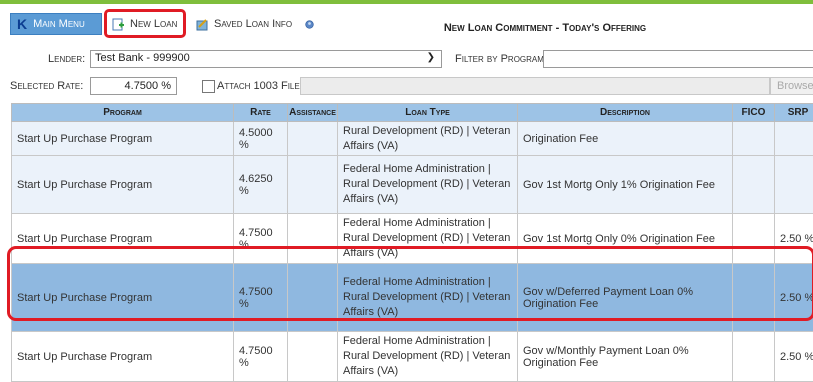 This screenshot has width=813, height=382. What do you see at coordinates (261, 113) in the screenshot?
I see `col-rate: Rate` at bounding box center [261, 113].